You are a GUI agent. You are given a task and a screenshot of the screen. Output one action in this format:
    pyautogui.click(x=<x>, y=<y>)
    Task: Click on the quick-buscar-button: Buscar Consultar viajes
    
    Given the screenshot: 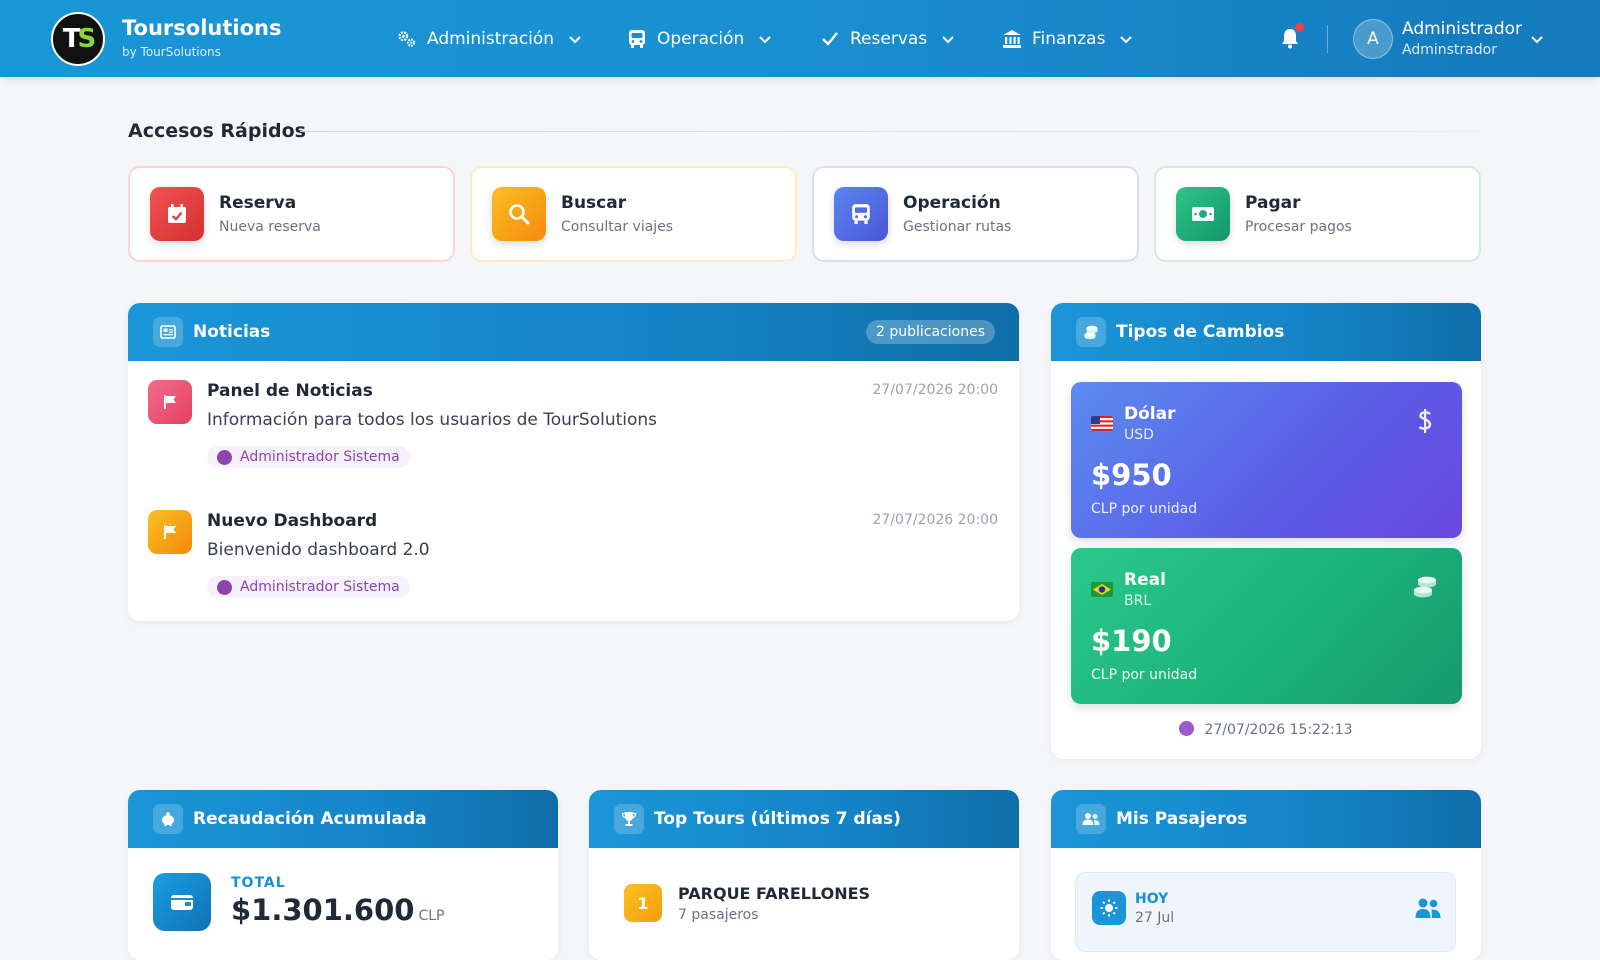 What is the action you would take?
    pyautogui.click(x=633, y=214)
    